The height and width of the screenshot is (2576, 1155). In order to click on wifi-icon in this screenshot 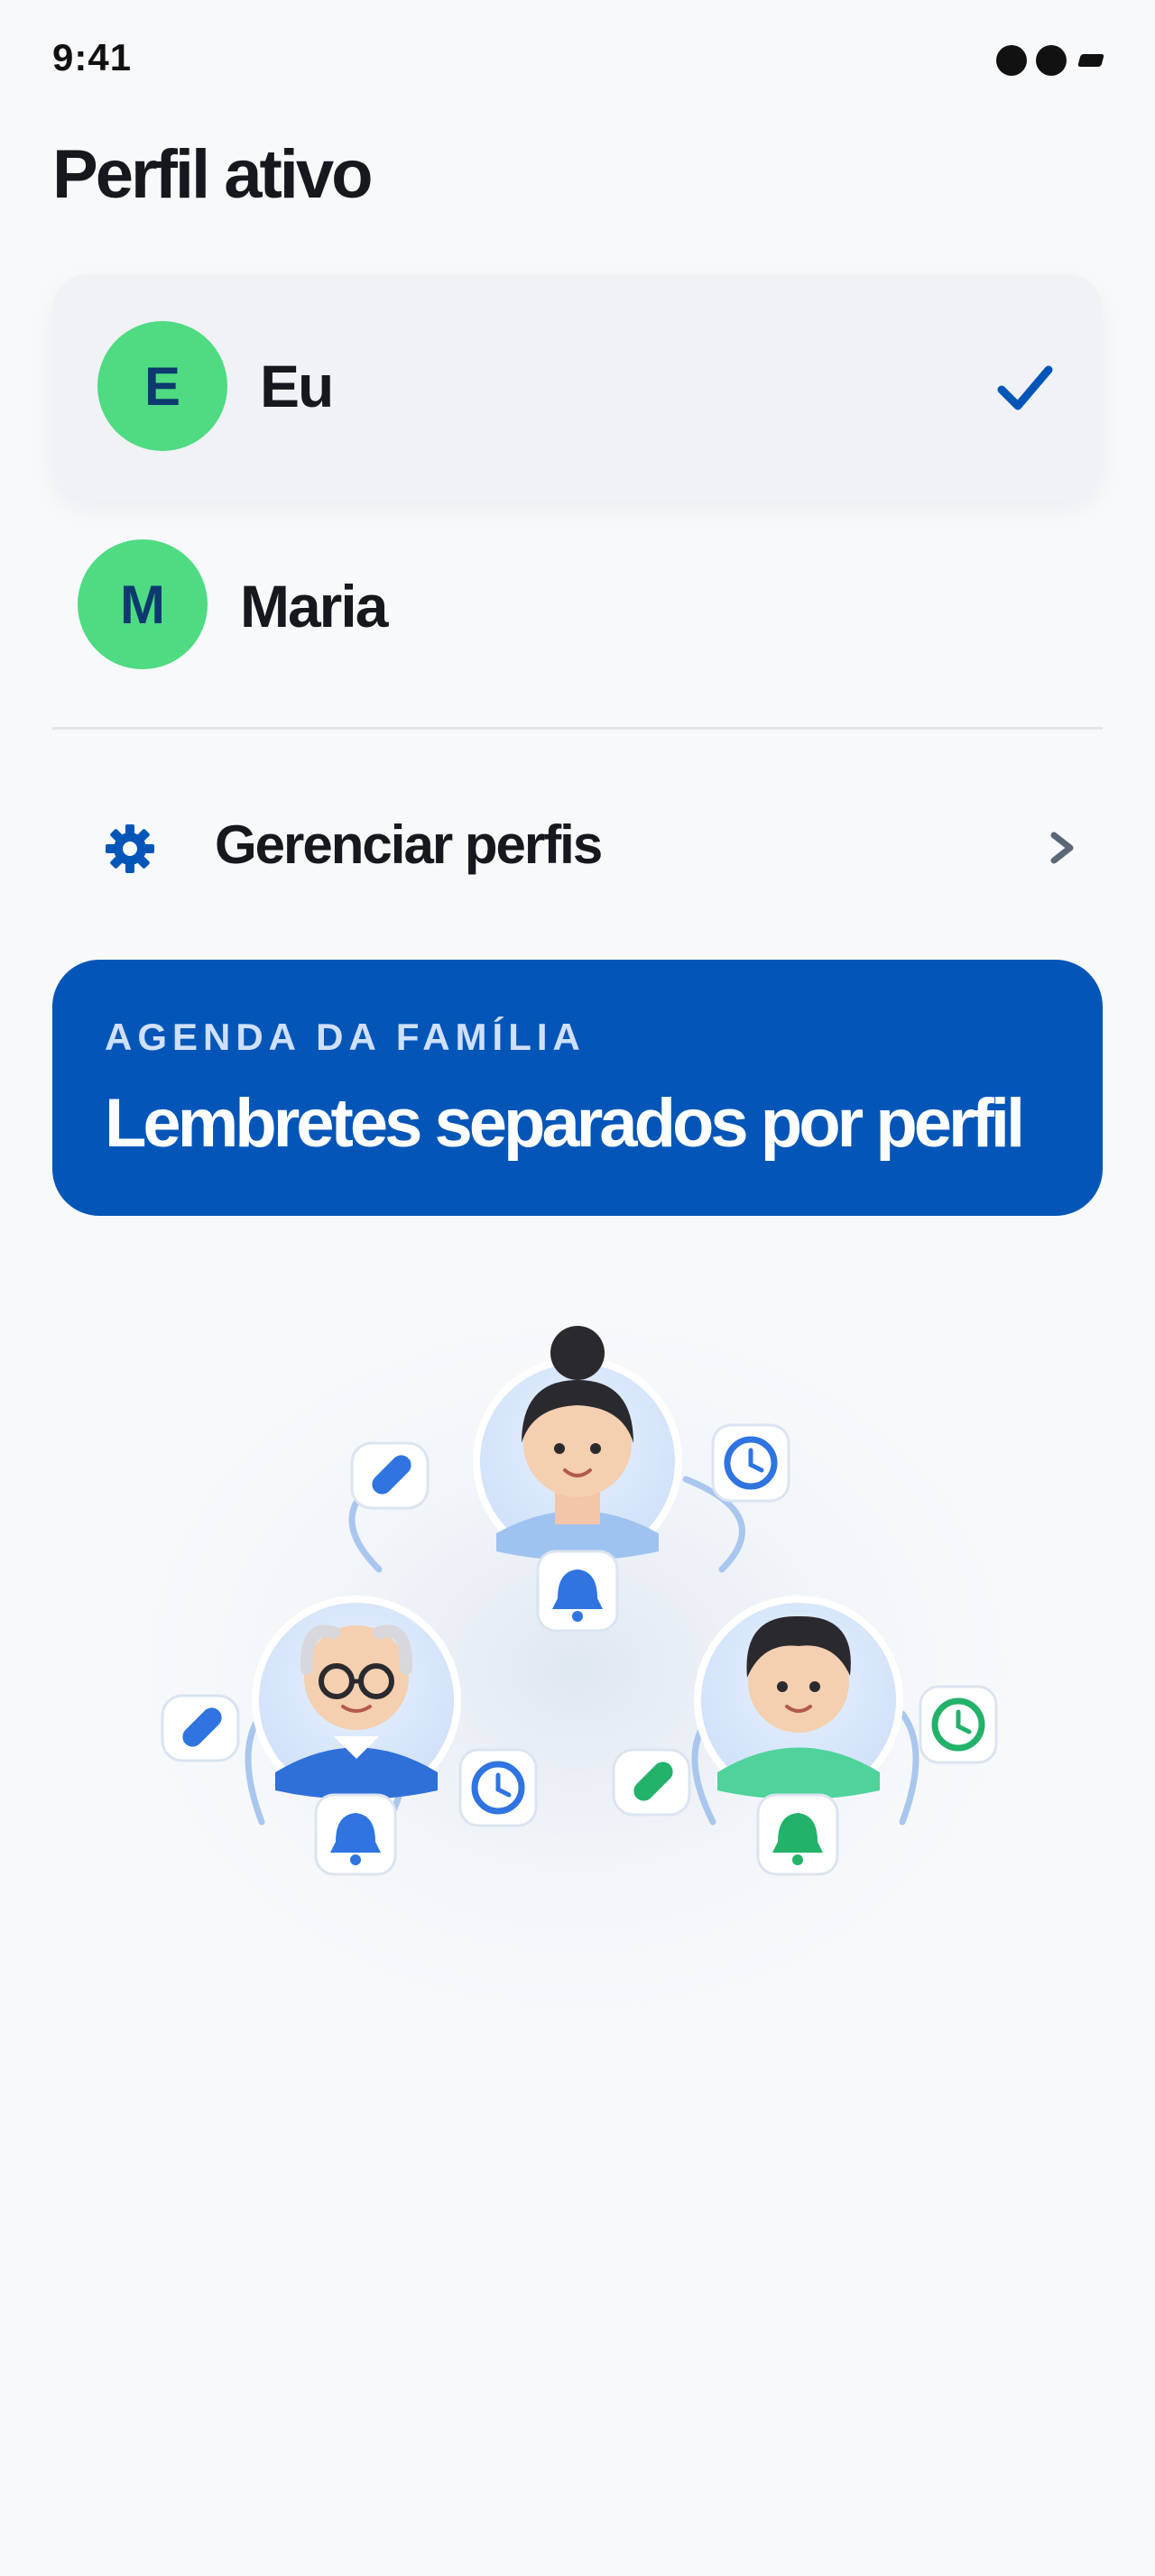, I will do `click(1051, 60)`.